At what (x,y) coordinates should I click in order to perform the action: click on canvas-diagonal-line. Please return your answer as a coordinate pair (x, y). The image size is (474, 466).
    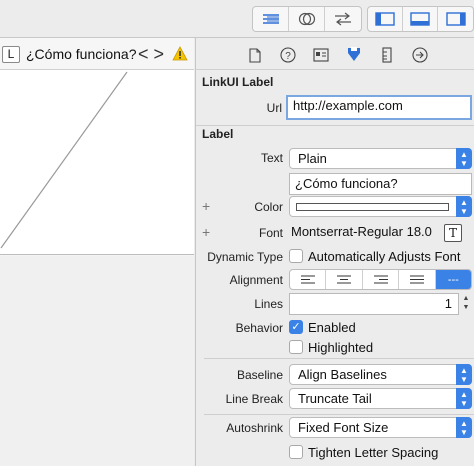
    Looking at the image, I should click on (64, 160).